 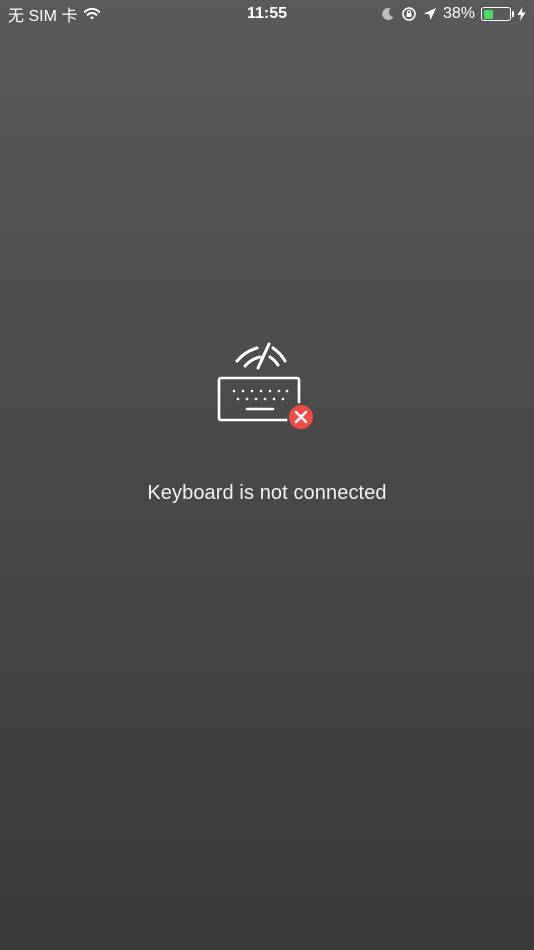 What do you see at coordinates (409, 14) in the screenshot?
I see `orientation-lock-icon` at bounding box center [409, 14].